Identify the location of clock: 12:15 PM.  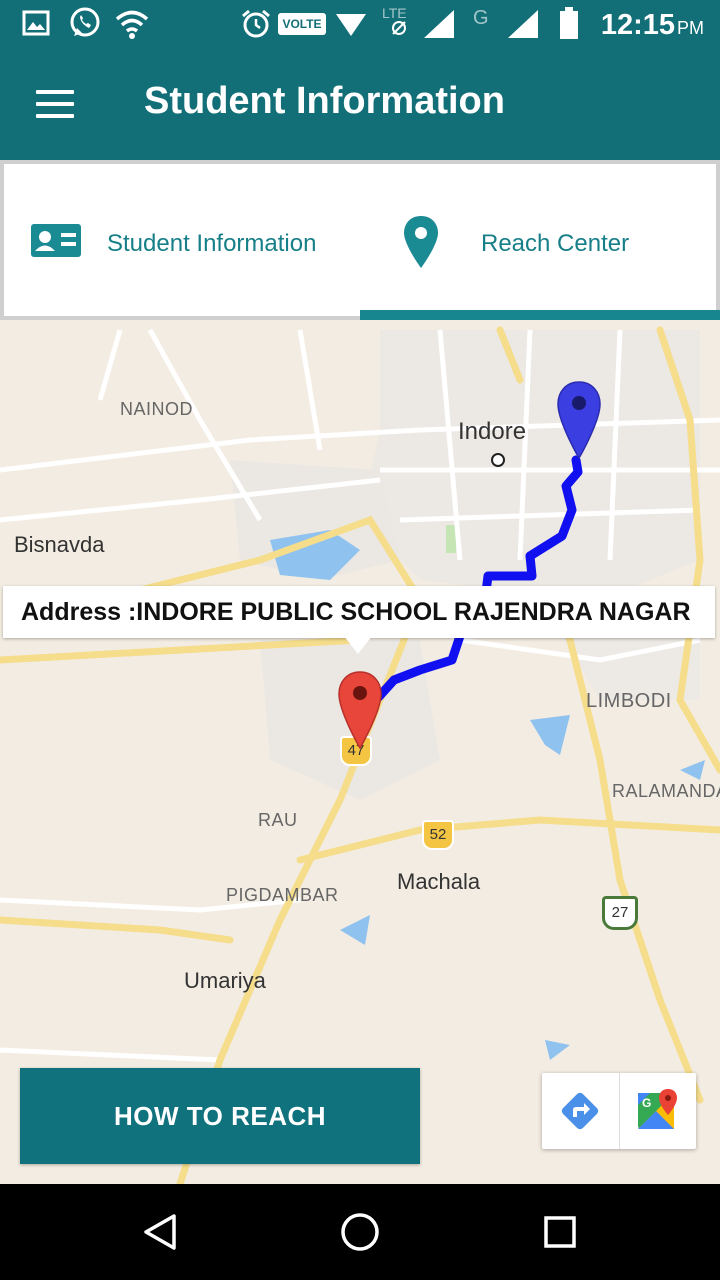
(652, 25).